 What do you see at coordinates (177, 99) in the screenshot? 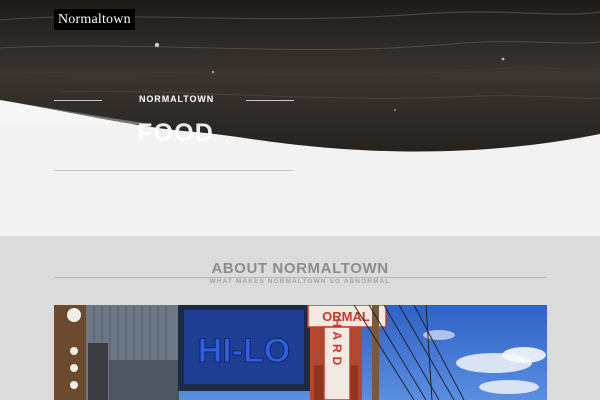
I see `hero-kicker: NORMALTOWN` at bounding box center [177, 99].